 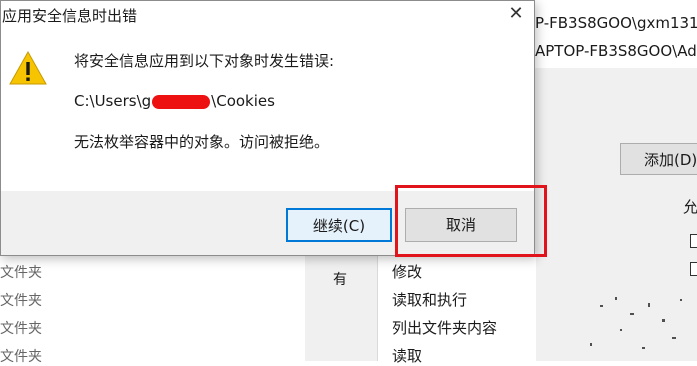 I want to click on path-prefix: C:\Users\g, so click(x=113, y=101).